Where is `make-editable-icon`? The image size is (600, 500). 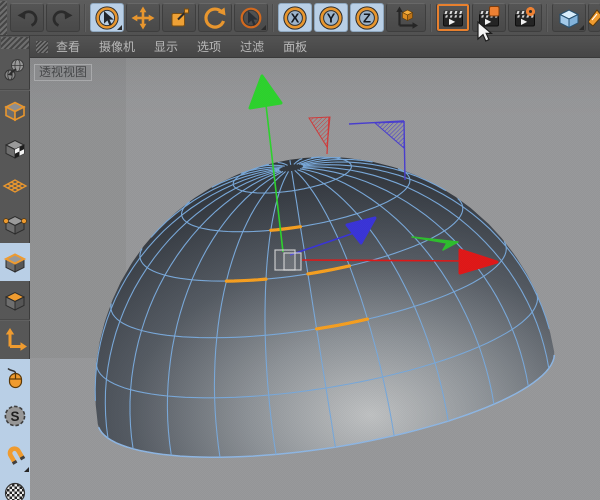
make-editable-icon is located at coordinates (15, 70).